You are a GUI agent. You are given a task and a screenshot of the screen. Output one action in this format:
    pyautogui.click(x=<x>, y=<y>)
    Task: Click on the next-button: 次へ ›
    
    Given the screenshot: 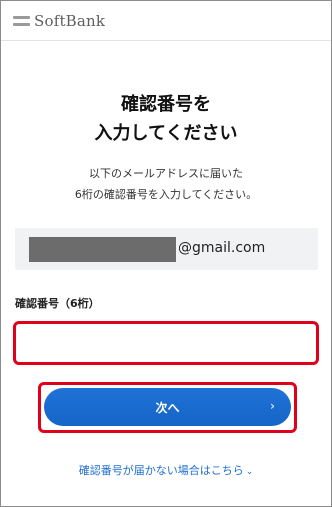 What is the action you would take?
    pyautogui.click(x=167, y=407)
    